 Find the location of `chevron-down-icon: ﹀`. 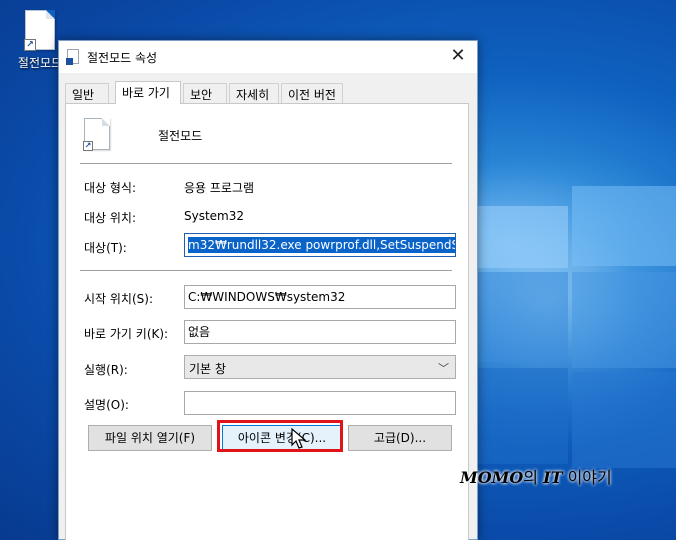

chevron-down-icon: ﹀ is located at coordinates (443, 368).